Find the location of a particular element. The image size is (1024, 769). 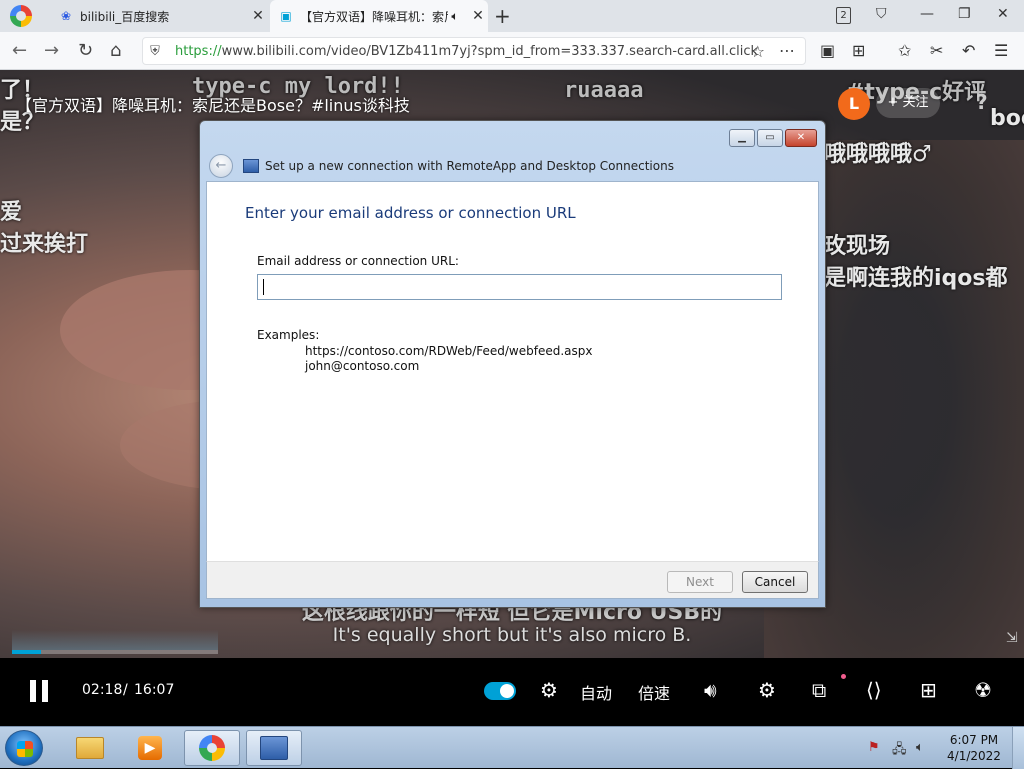

media-player-icon: ▶ is located at coordinates (150, 748).